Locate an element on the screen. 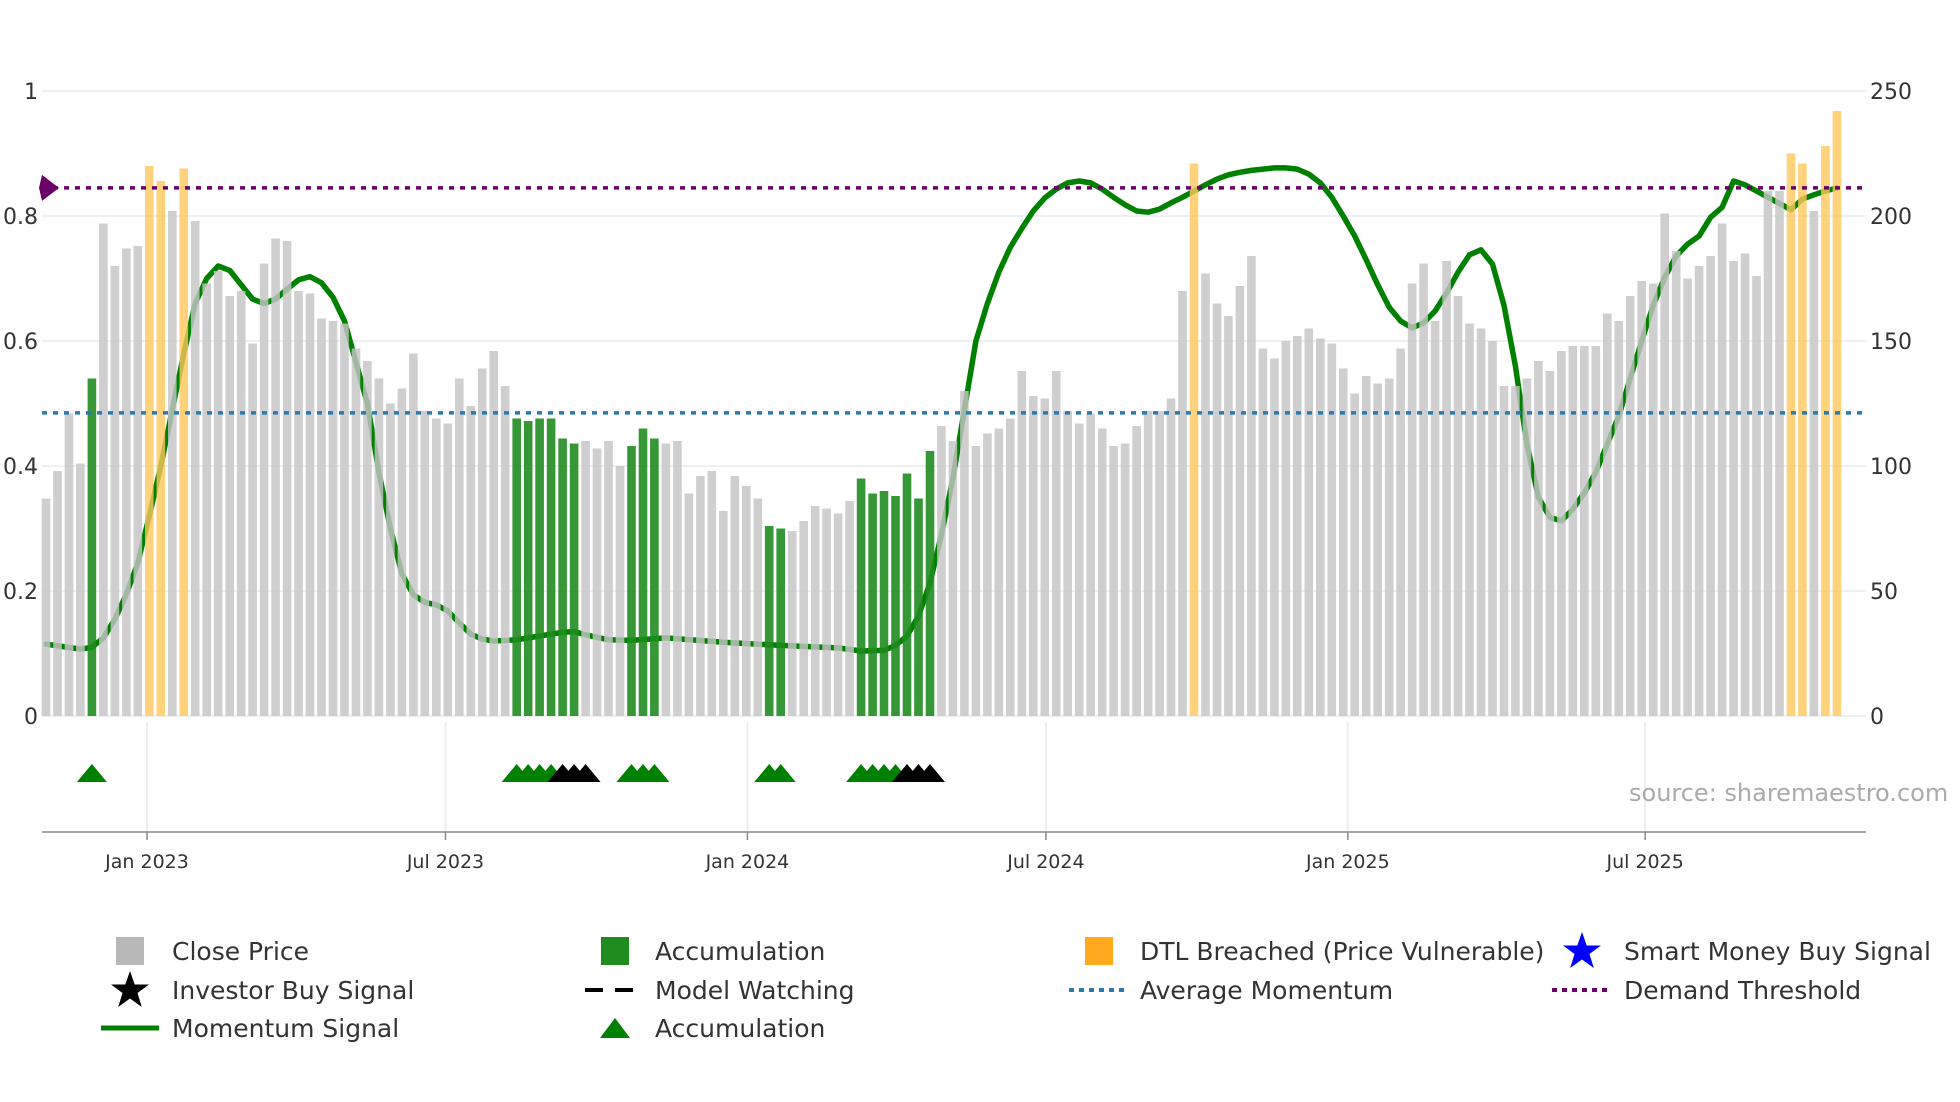  x-axis-tick-label: Jul 2023 is located at coordinates (445, 862).